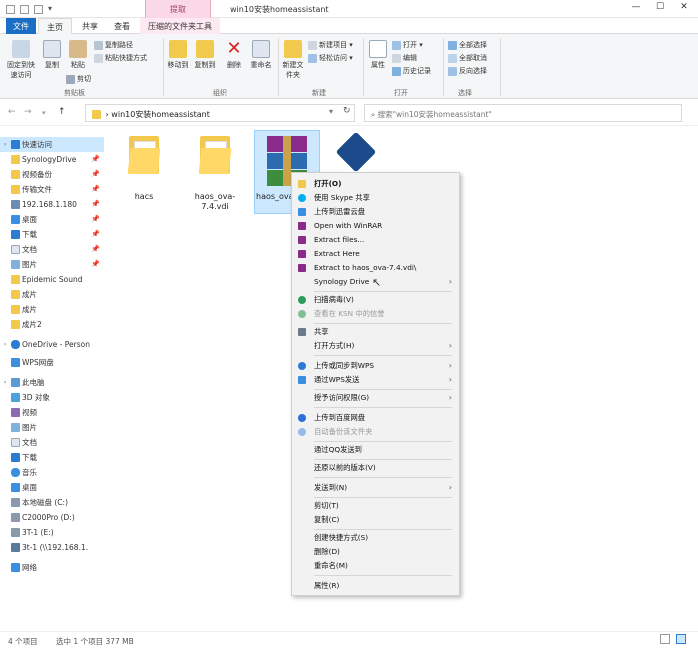  What do you see at coordinates (178, 55) in the screenshot?
I see `move-to-button: 移动到` at bounding box center [178, 55].